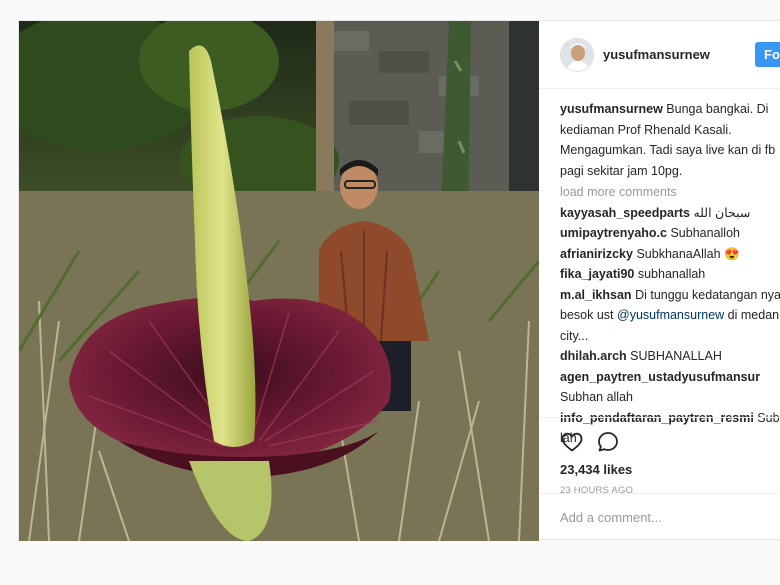  Describe the element at coordinates (611, 109) in the screenshot. I see `caption-username: yusufmansurnew` at that location.